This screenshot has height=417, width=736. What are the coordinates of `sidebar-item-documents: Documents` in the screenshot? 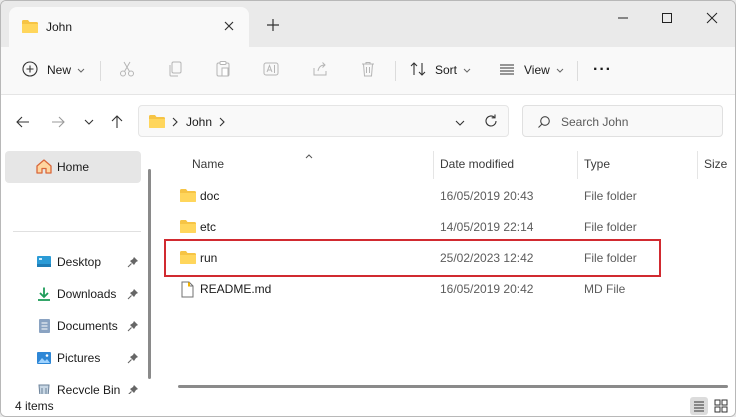 It's located at (71, 326).